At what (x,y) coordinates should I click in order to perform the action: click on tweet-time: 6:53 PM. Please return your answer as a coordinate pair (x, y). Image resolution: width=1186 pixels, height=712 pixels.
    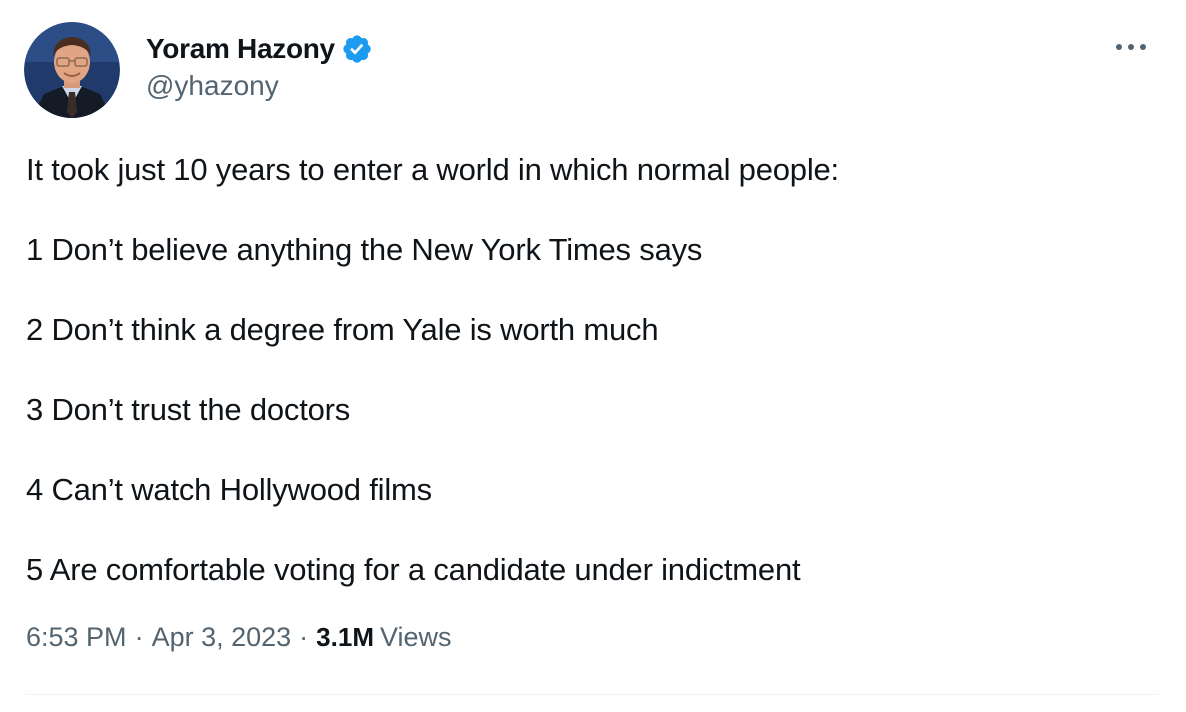
    Looking at the image, I should click on (76, 637).